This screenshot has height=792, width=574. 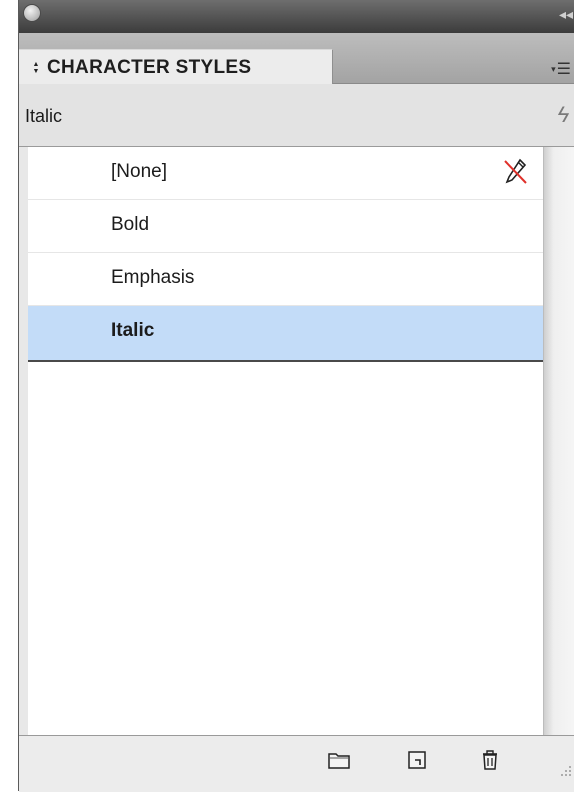 What do you see at coordinates (296, 763) in the screenshot?
I see `panel-footer` at bounding box center [296, 763].